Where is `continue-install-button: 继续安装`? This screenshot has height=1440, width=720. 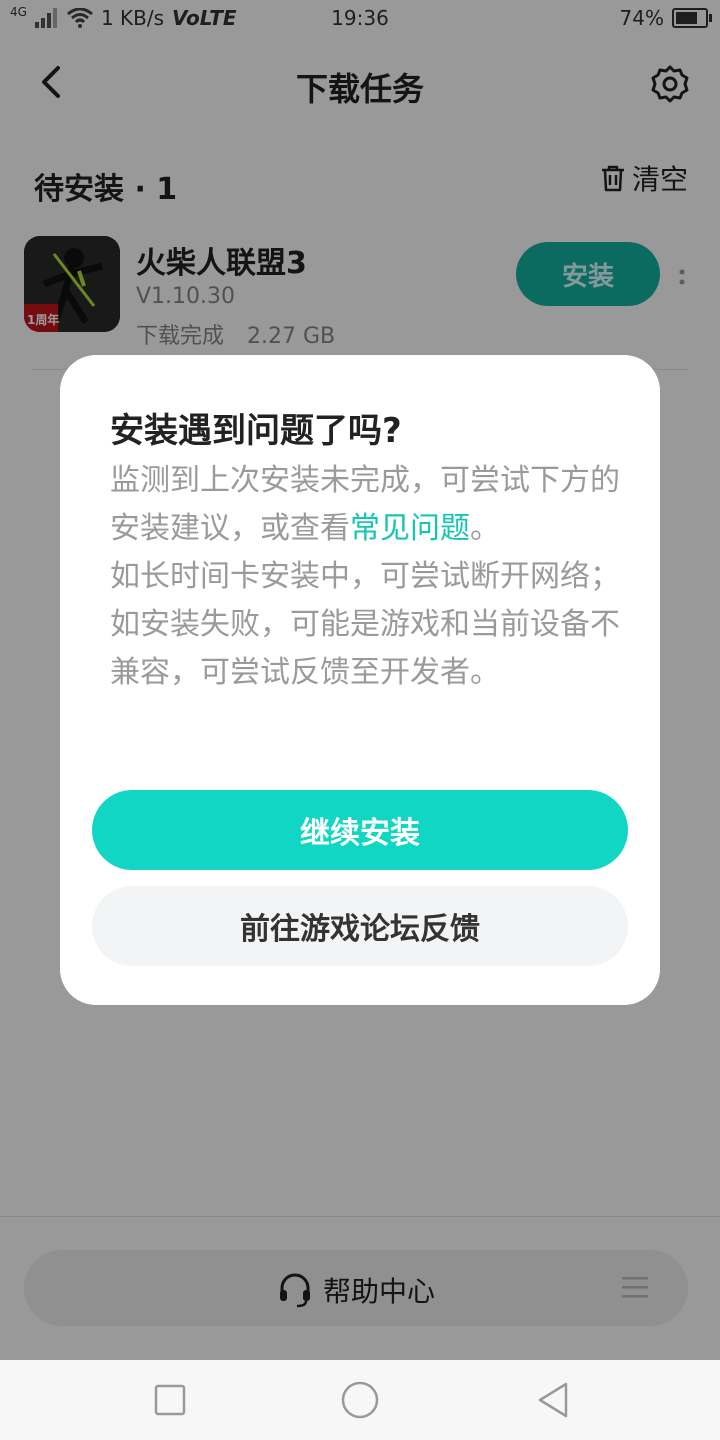 continue-install-button: 继续安装 is located at coordinates (360, 830).